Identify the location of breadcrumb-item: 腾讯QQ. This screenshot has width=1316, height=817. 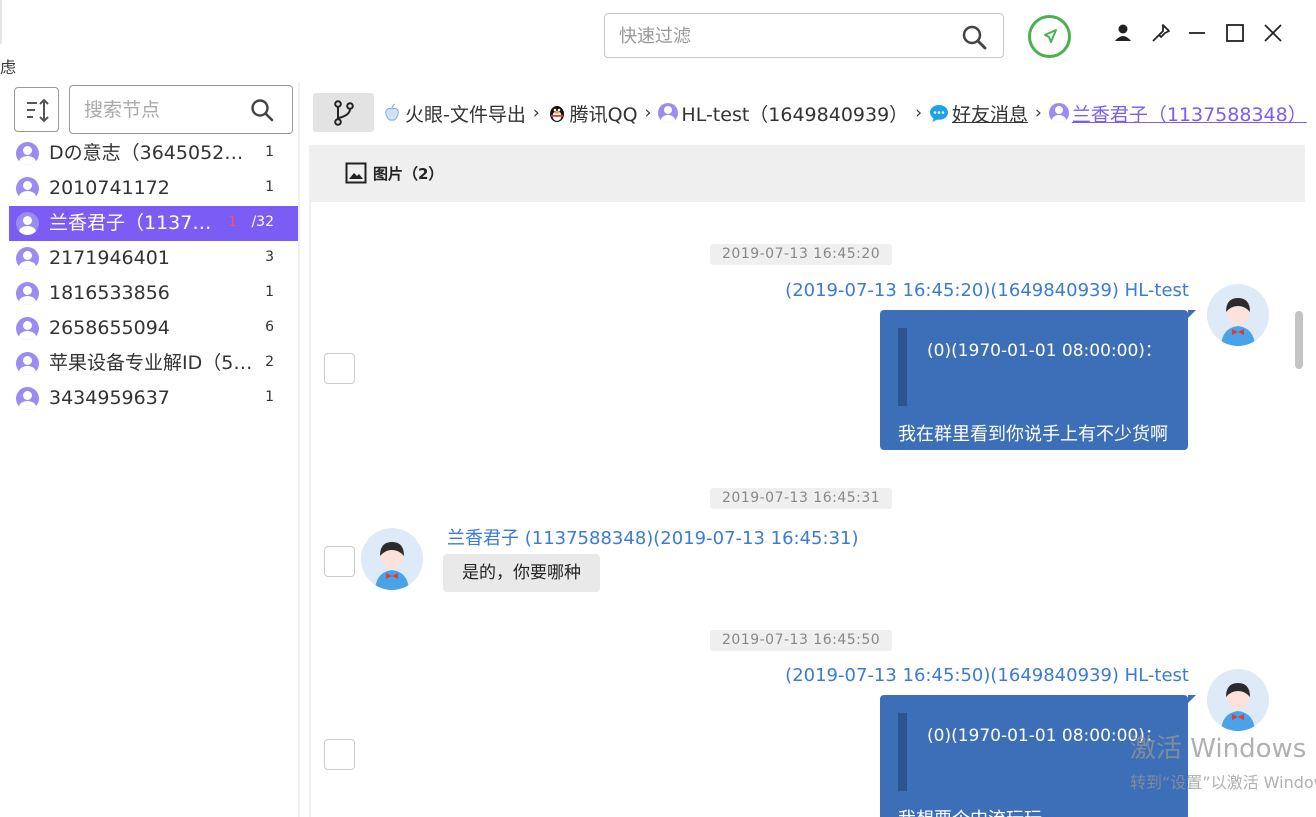
(592, 113).